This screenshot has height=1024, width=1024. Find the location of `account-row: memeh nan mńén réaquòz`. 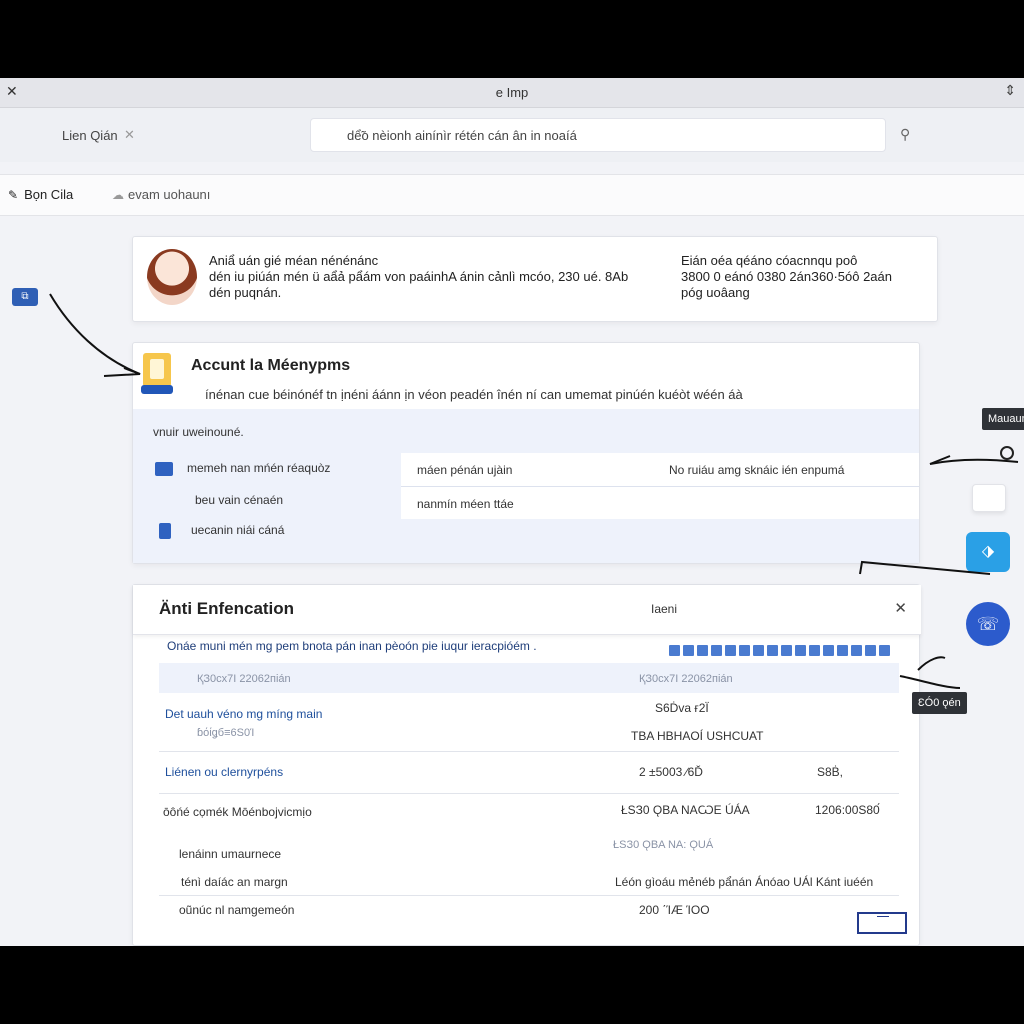

account-row: memeh nan mńén réaquòz is located at coordinates (242, 468).